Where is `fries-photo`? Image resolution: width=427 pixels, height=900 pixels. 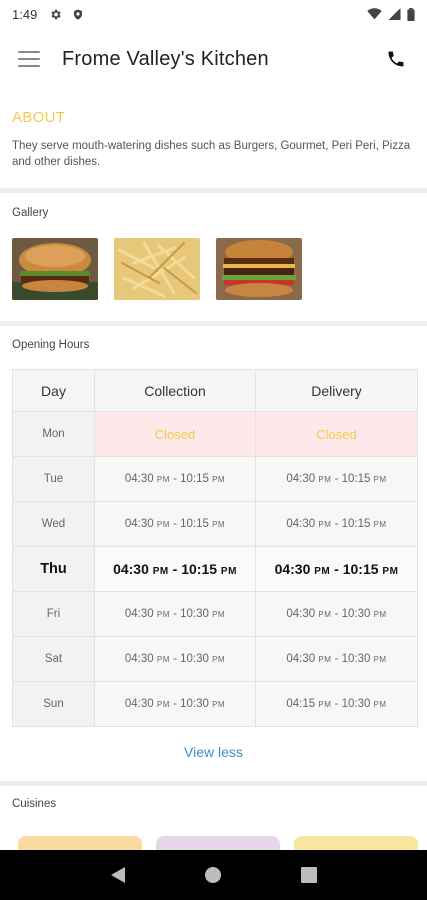 fries-photo is located at coordinates (157, 269).